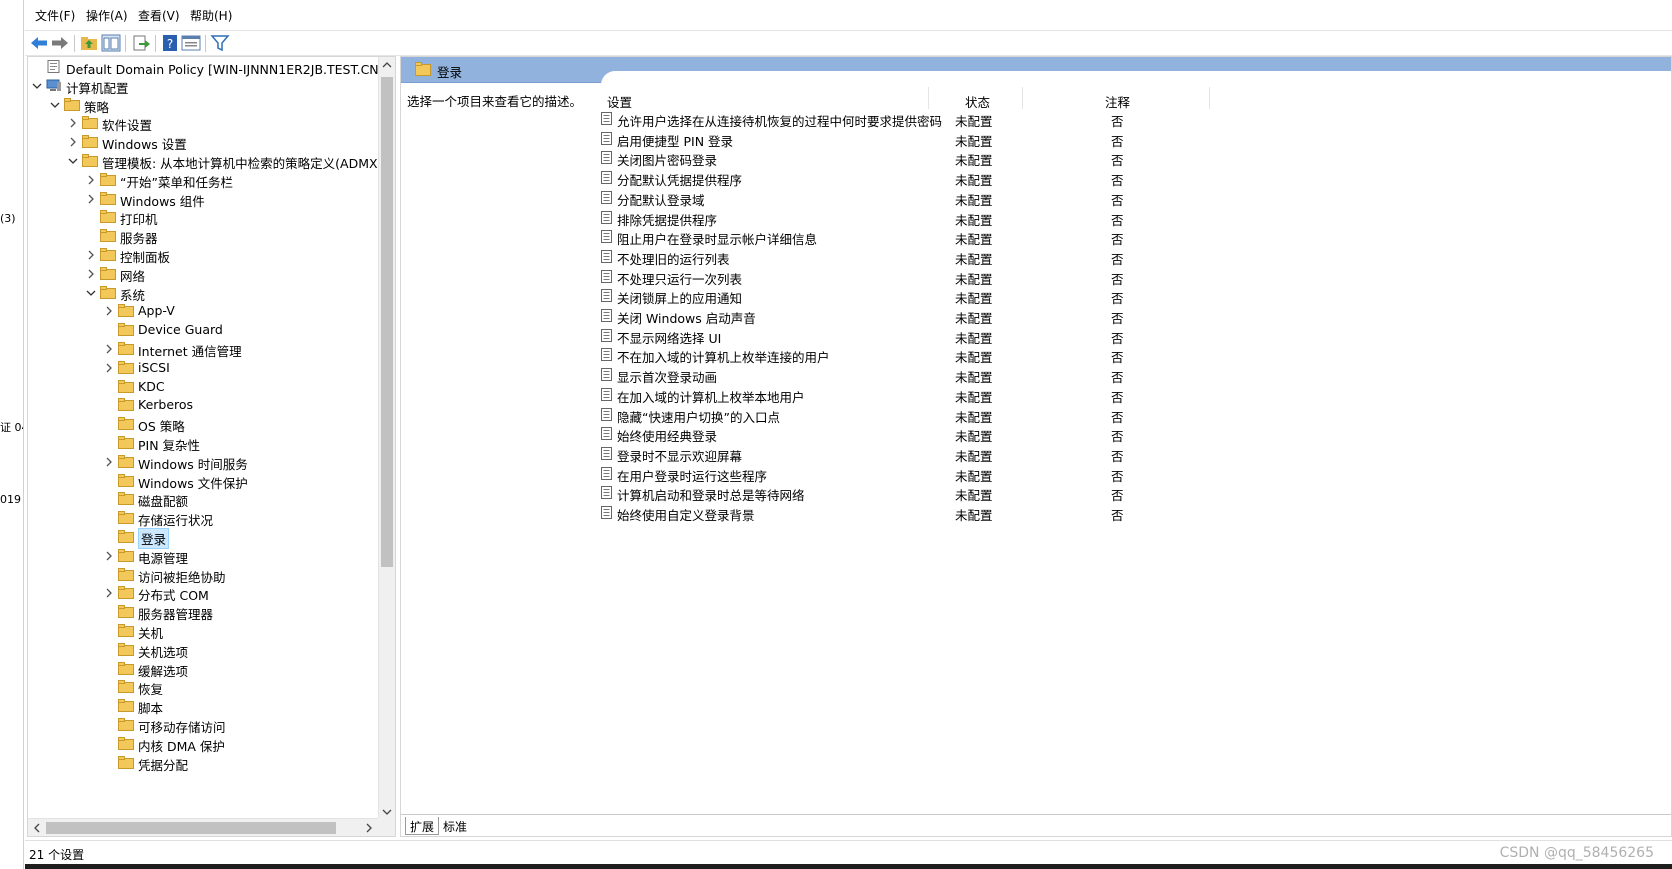  I want to click on tab-extended: 扩展, so click(422, 826).